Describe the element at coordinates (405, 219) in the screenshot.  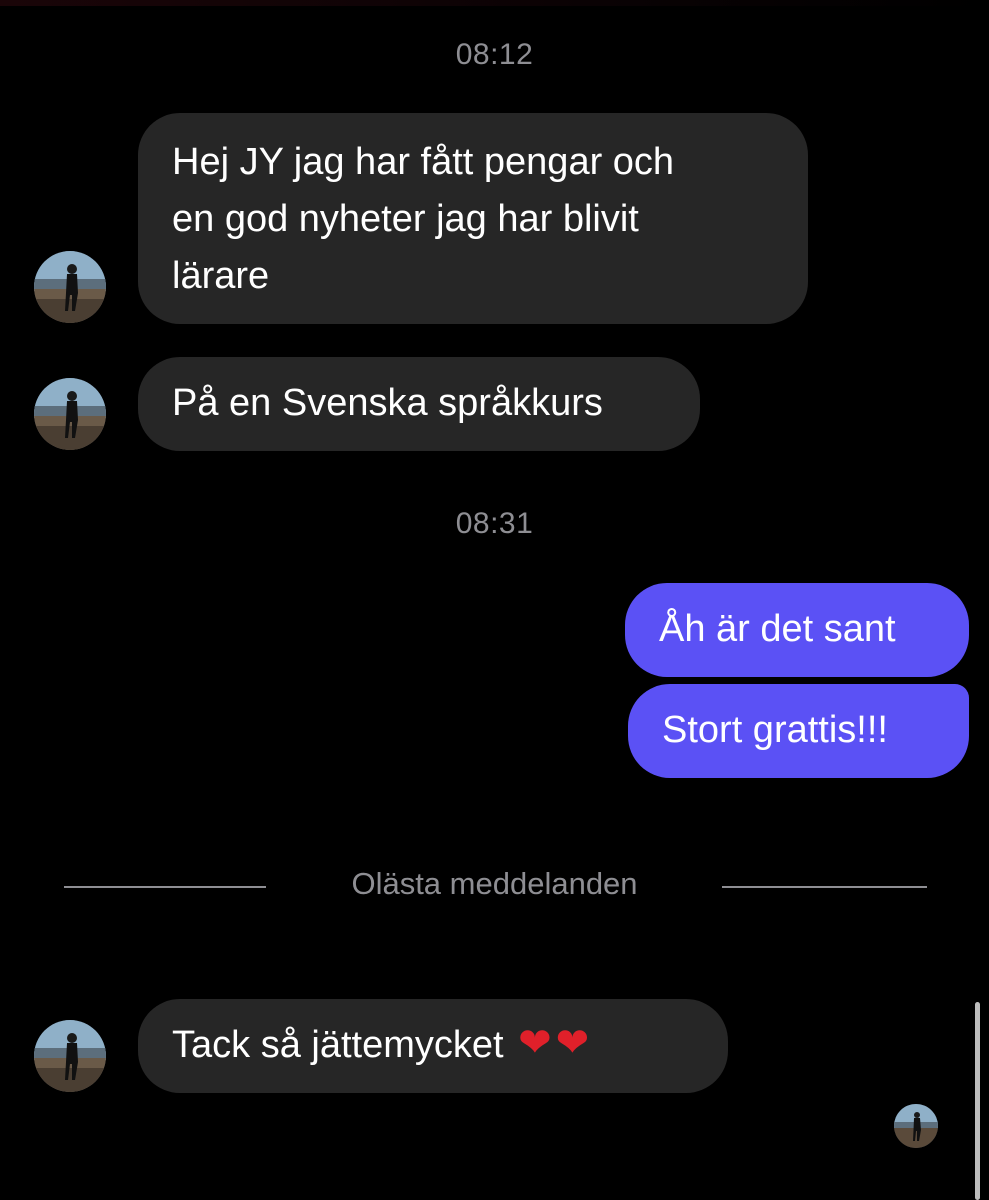
I see `message-line: en god nyheter jag har blivit` at that location.